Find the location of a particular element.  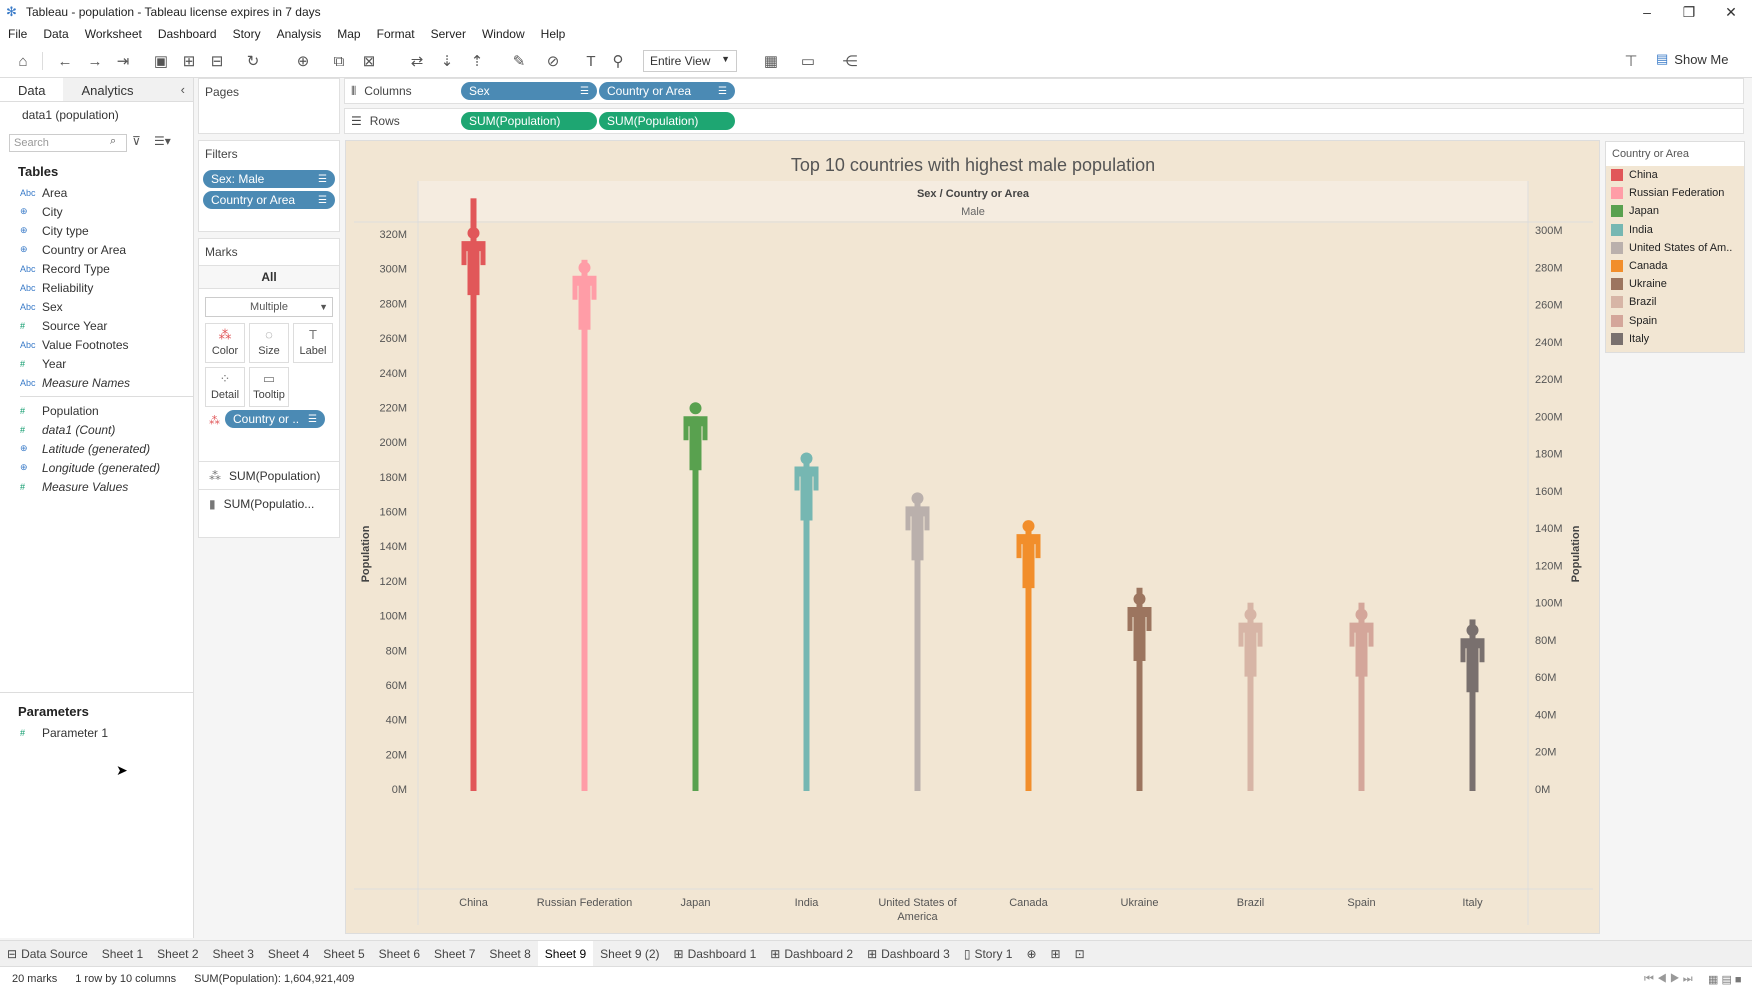

save-icon: ▣ is located at coordinates (161, 61).